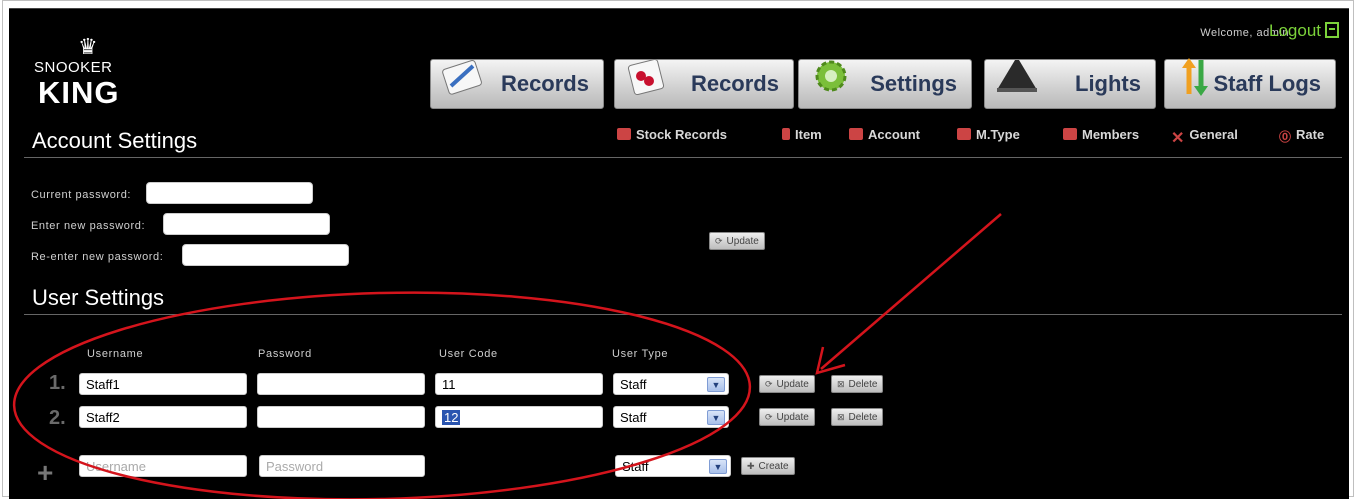 The width and height of the screenshot is (1355, 499). What do you see at coordinates (285, 354) in the screenshot?
I see `column-header-password: Password` at bounding box center [285, 354].